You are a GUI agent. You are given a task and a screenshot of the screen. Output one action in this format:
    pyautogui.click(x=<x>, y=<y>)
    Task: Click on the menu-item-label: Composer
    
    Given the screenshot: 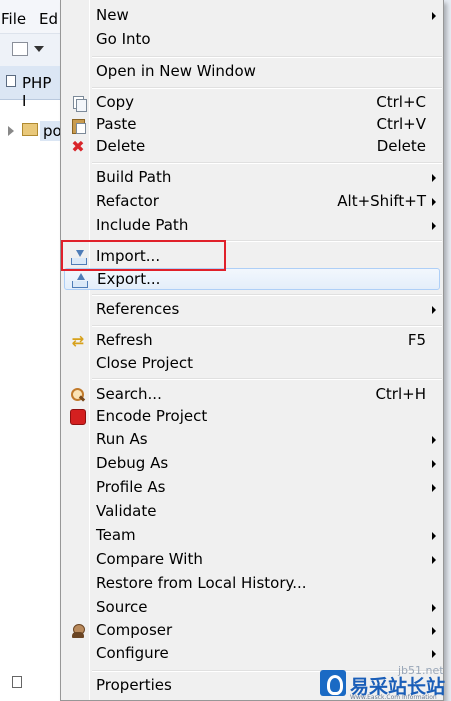 What is the action you would take?
    pyautogui.click(x=134, y=630)
    